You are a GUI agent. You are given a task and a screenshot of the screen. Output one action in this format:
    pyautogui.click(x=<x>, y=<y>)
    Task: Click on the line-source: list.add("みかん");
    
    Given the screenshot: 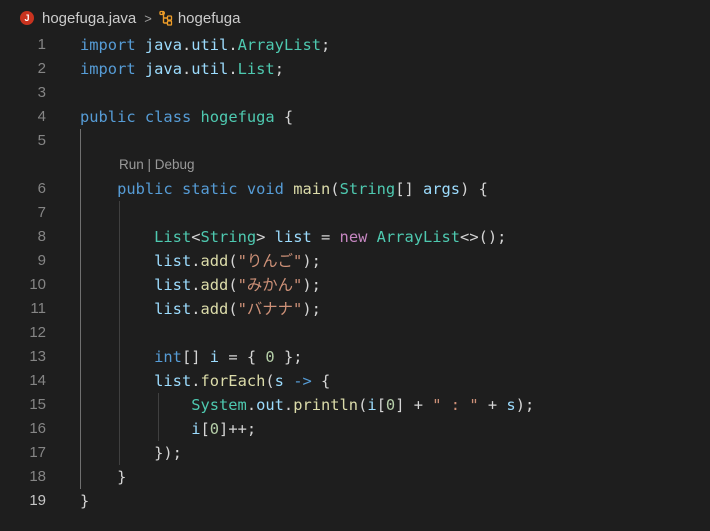 What is the action you would take?
    pyautogui.click(x=200, y=285)
    